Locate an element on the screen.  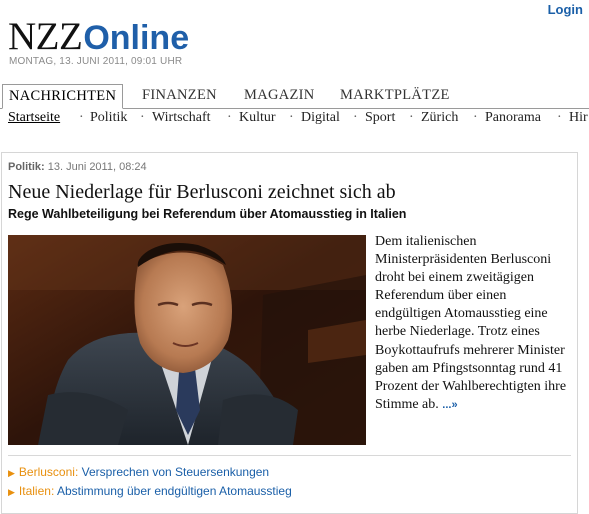
login-link: Login is located at coordinates (565, 9).